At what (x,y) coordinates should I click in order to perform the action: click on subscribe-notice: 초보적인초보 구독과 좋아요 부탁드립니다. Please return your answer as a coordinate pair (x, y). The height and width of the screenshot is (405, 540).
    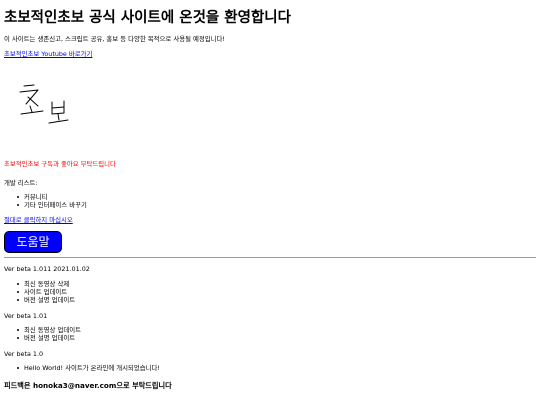
    Looking at the image, I should click on (60, 164).